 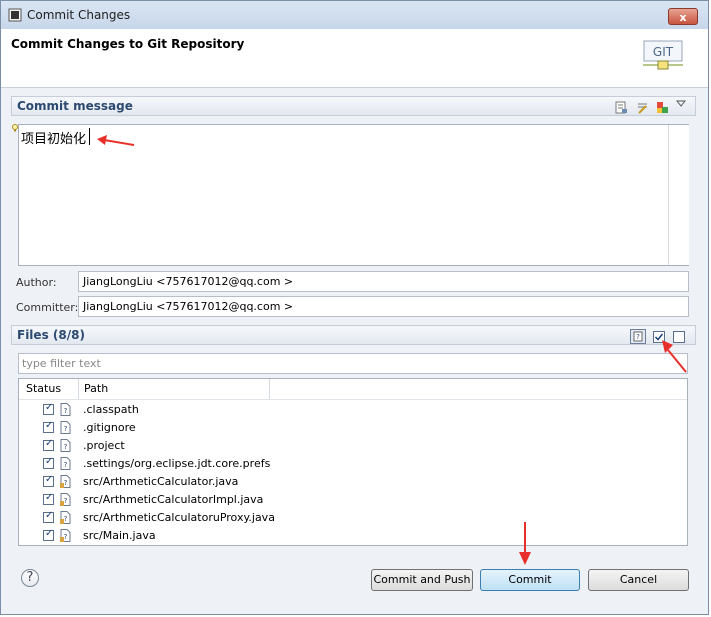 I want to click on close-button: x, so click(x=683, y=16).